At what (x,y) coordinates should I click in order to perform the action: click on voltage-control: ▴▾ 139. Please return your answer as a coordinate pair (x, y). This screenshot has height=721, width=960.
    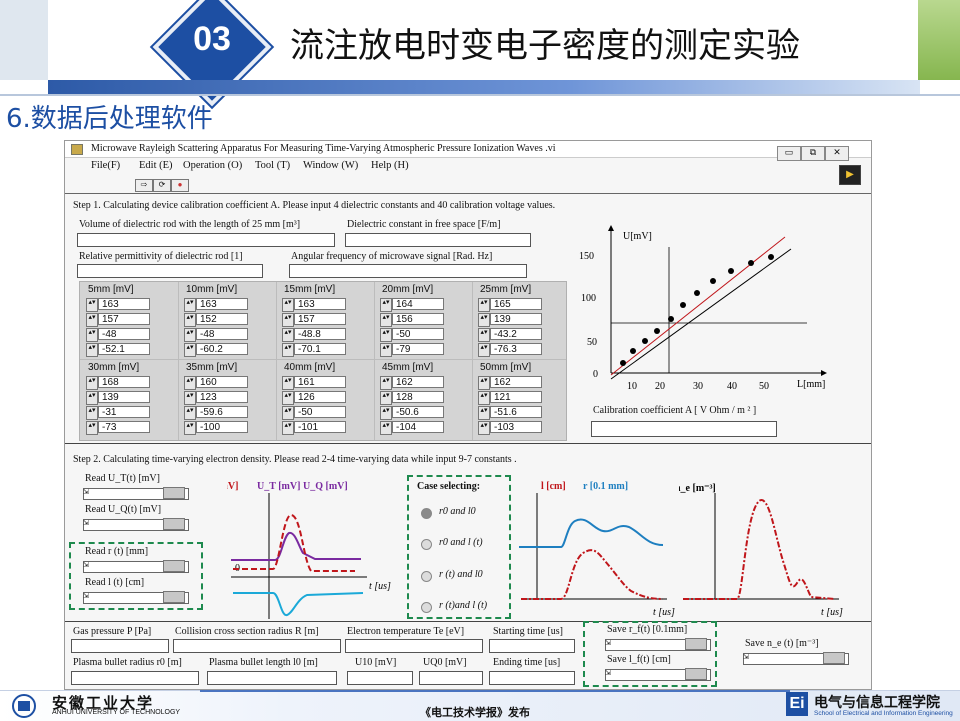
    Looking at the image, I should click on (119, 398).